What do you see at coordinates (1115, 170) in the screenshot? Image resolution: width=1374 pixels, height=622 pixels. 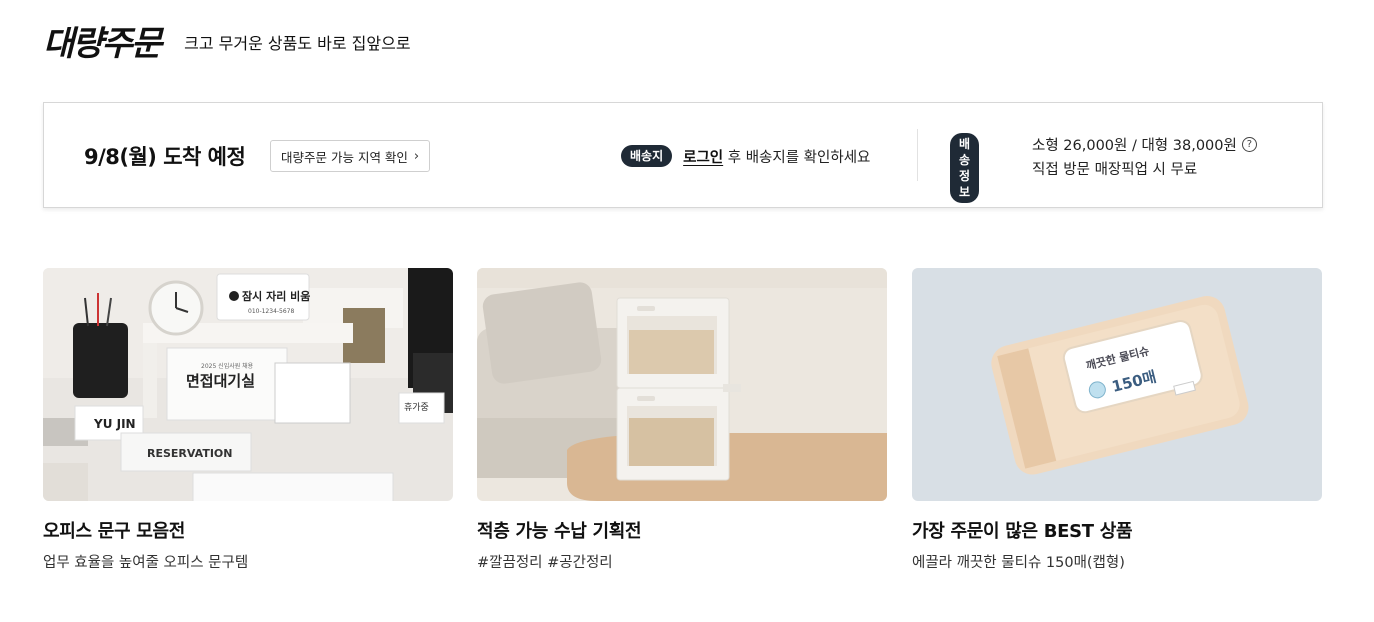 I see `pickup-info: 직접 방문 매장픽업 시 무료` at bounding box center [1115, 170].